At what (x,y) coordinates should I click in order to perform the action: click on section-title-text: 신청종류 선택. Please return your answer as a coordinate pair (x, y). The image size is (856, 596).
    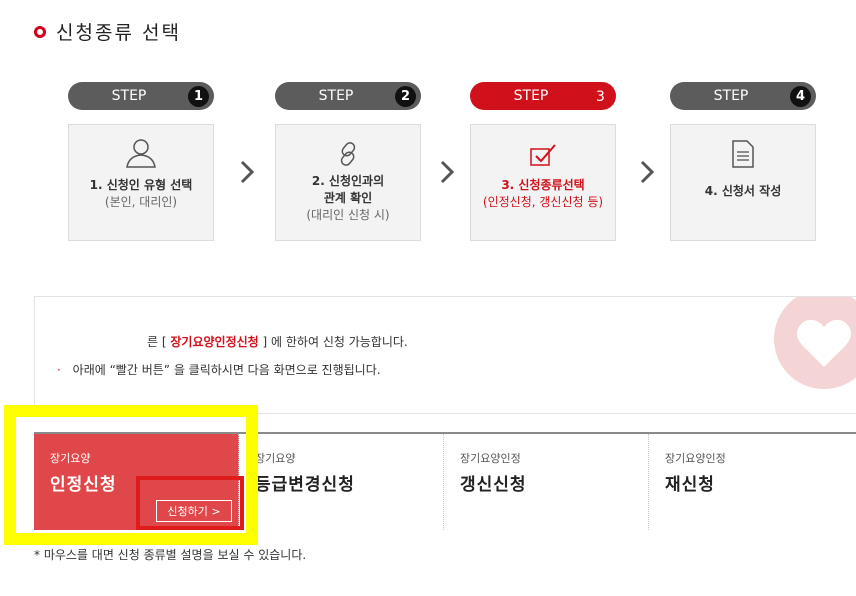
    Looking at the image, I should click on (118, 33).